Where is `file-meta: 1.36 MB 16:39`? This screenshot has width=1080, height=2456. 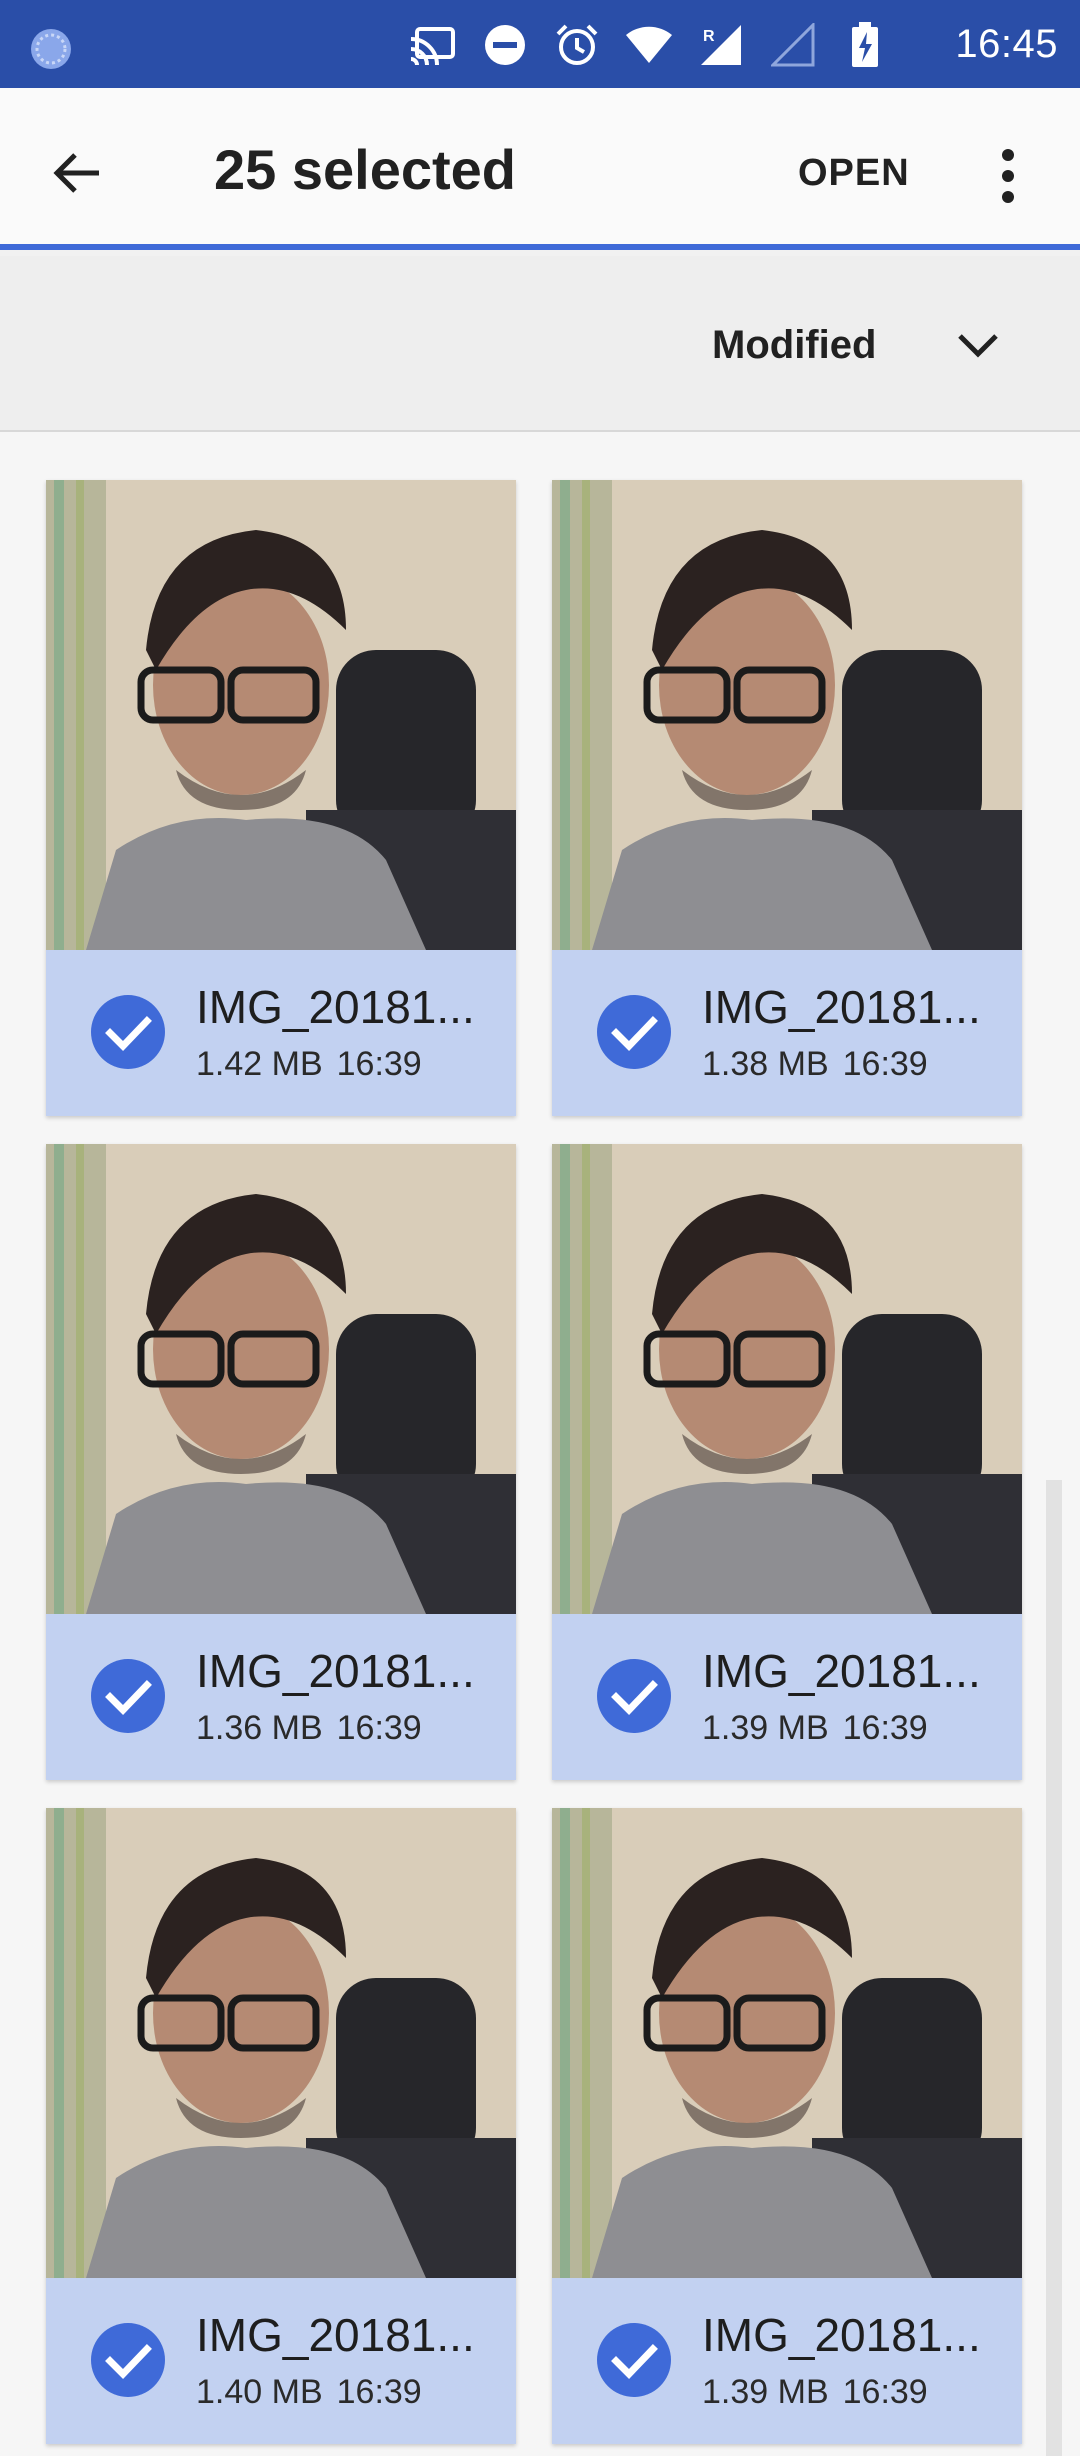 file-meta: 1.36 MB 16:39 is located at coordinates (309, 1728).